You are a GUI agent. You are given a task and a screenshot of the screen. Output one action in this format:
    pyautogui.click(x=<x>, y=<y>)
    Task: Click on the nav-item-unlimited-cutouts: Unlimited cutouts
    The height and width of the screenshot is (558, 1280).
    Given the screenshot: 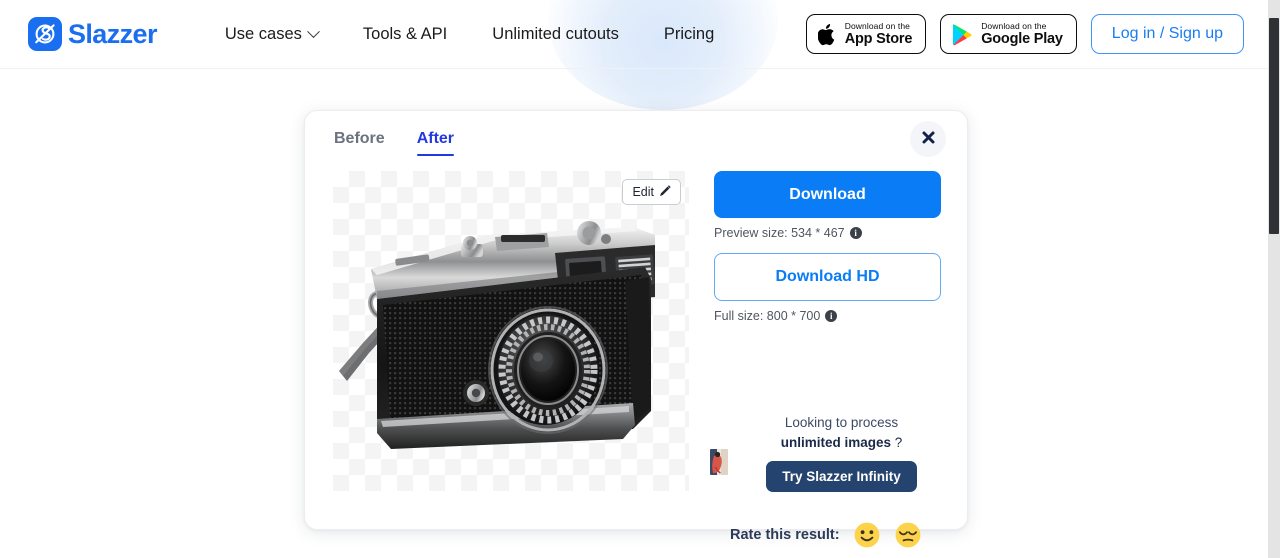 What is the action you would take?
    pyautogui.click(x=555, y=34)
    